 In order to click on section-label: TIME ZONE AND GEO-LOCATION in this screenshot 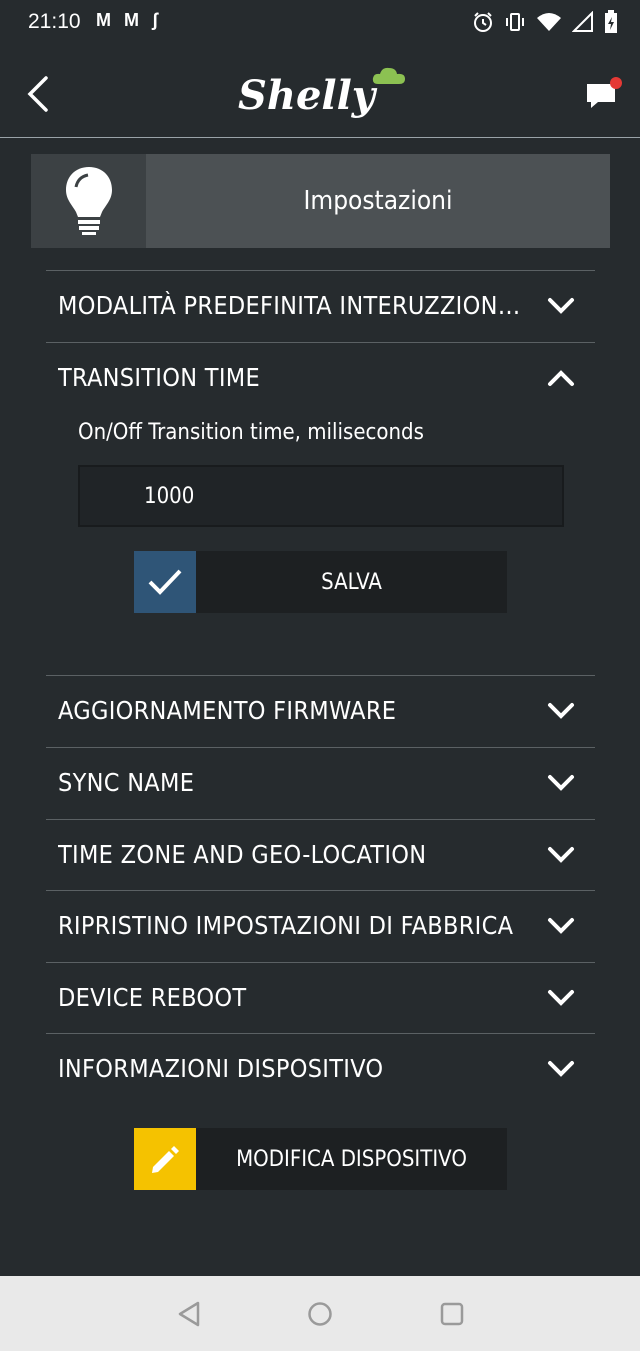, I will do `click(242, 854)`.